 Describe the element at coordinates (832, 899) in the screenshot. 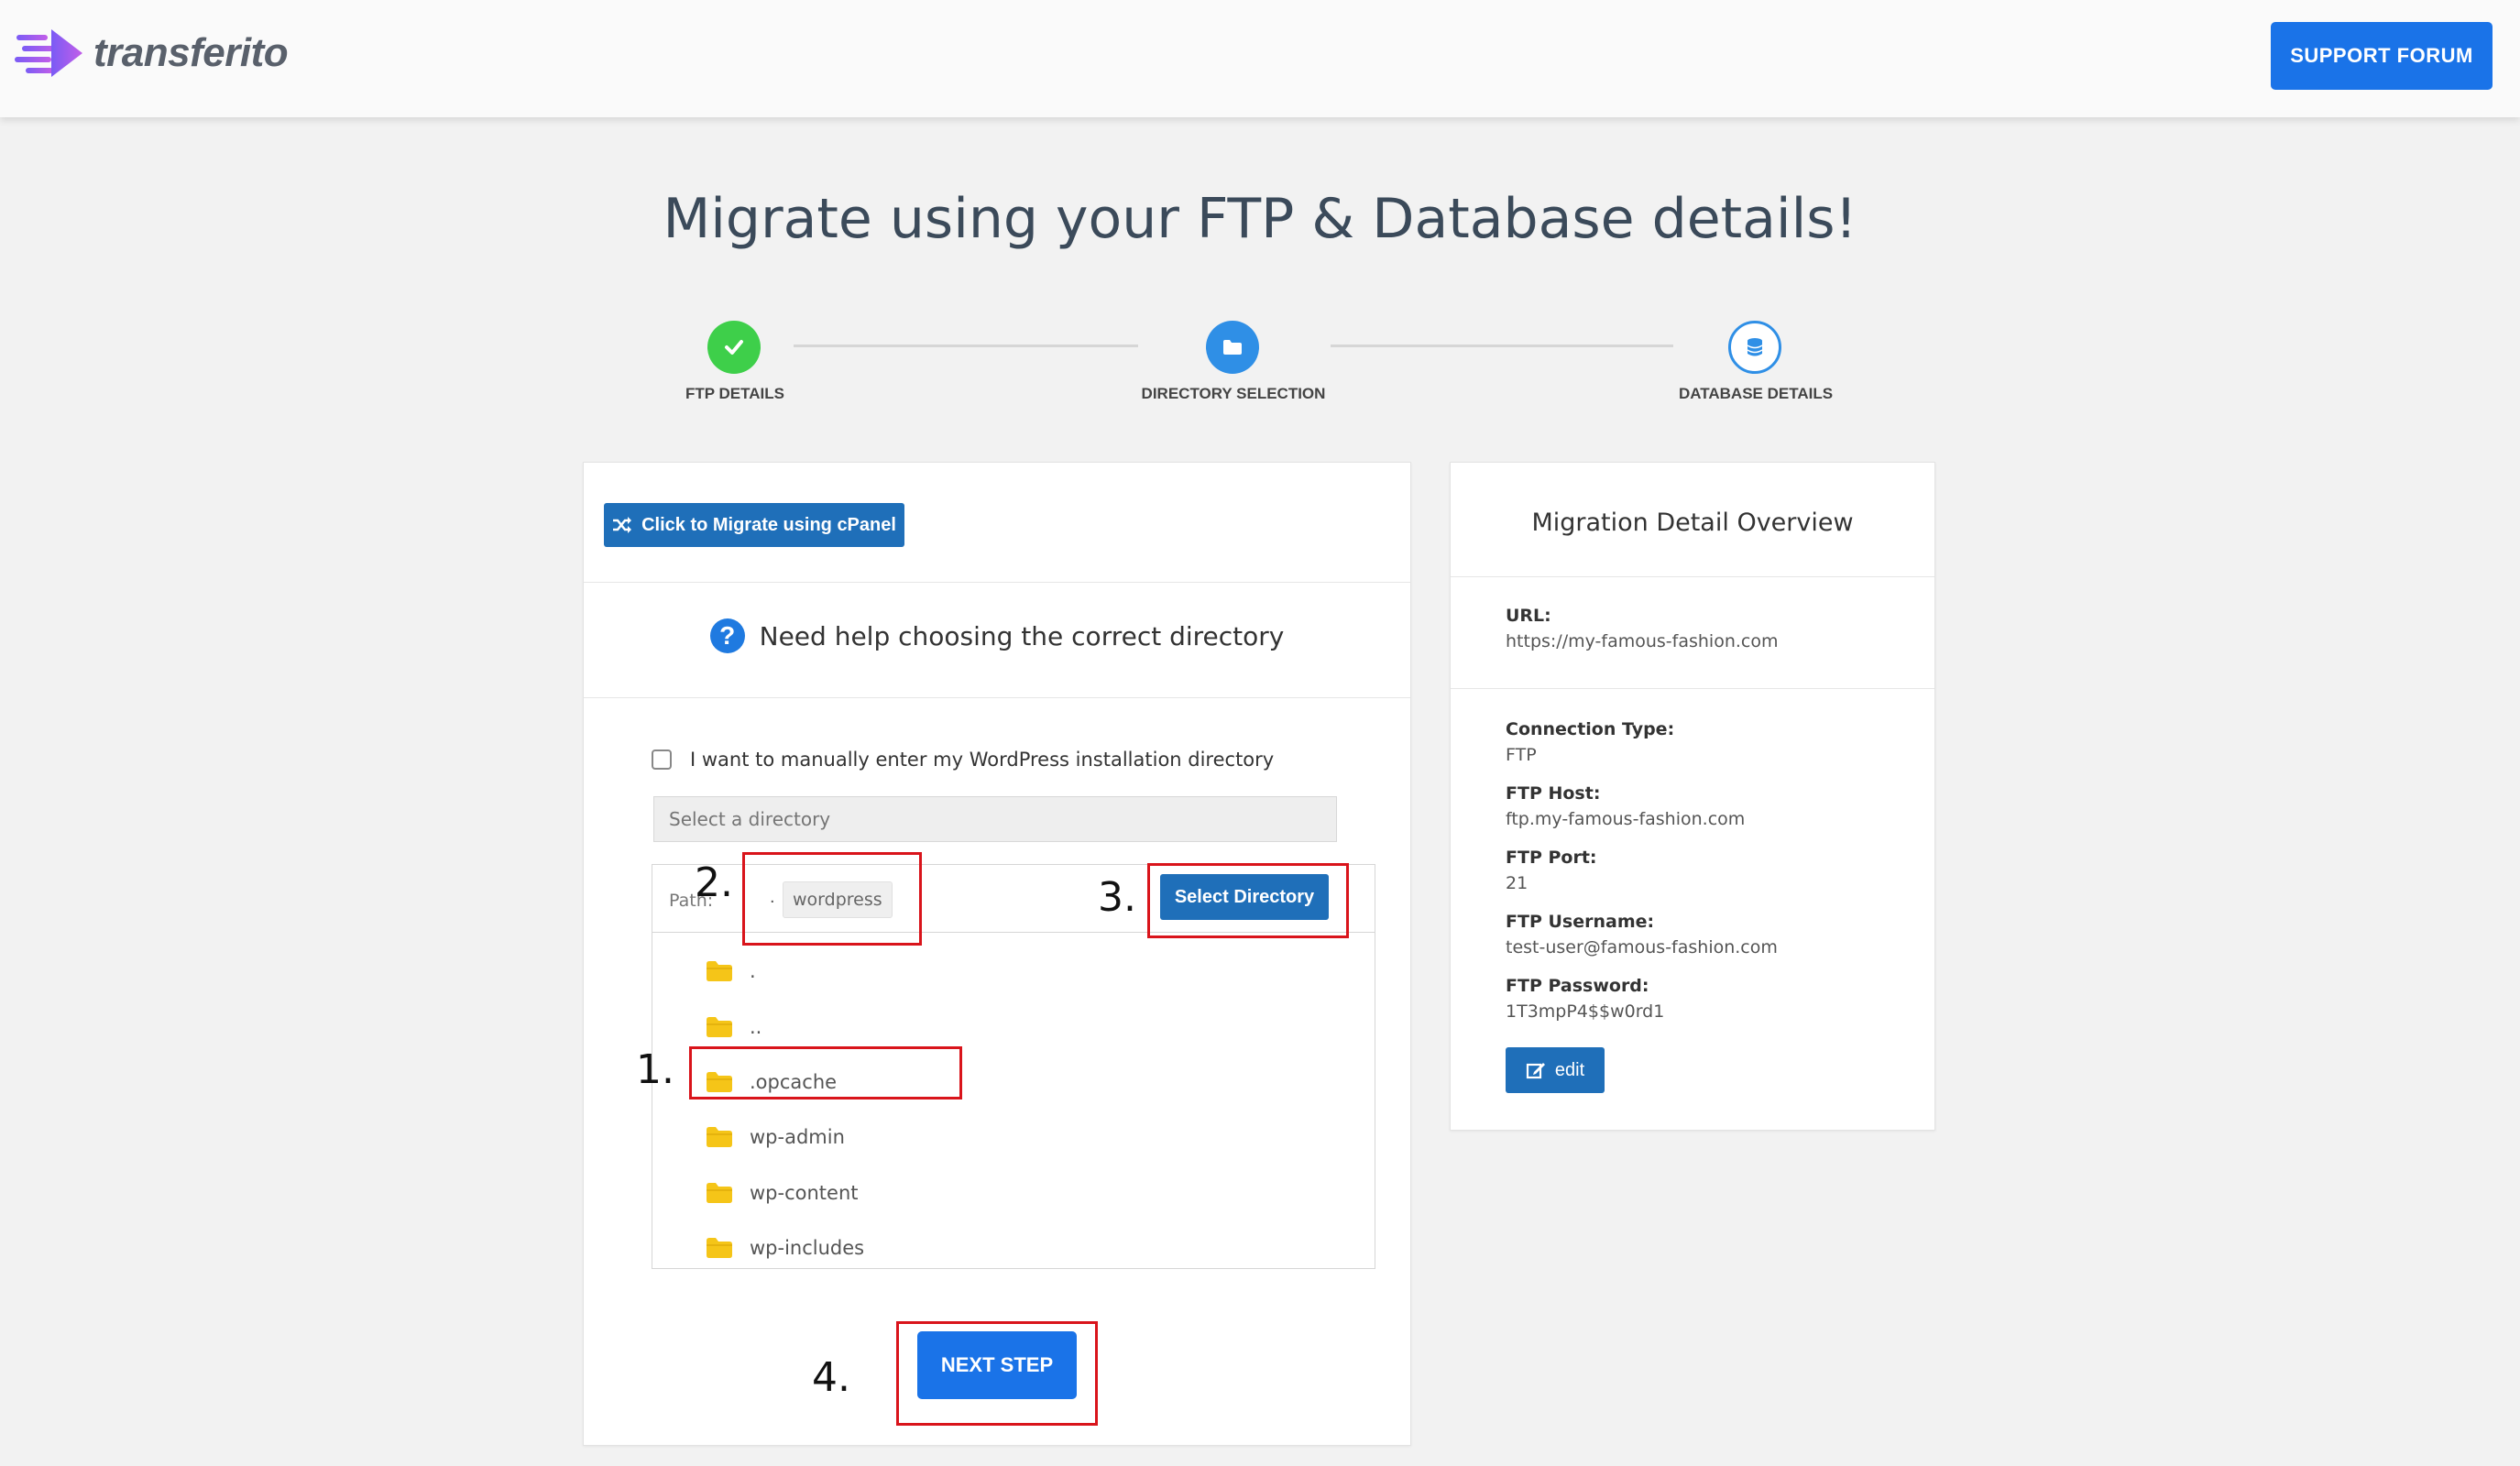

I see `annotation-box-path` at that location.